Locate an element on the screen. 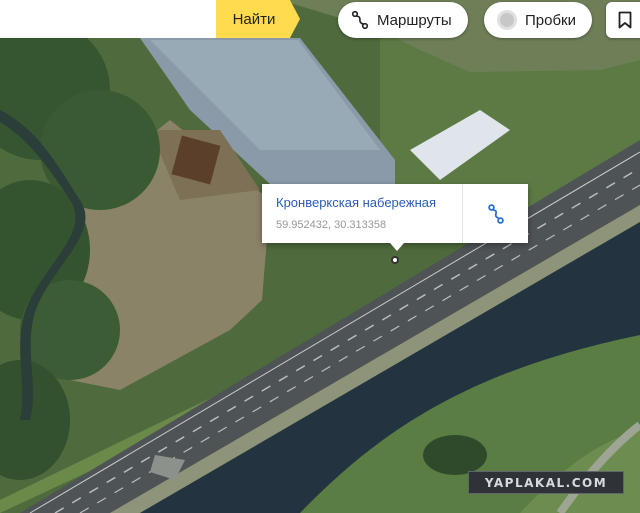  traffic-label: Пробки is located at coordinates (550, 20).